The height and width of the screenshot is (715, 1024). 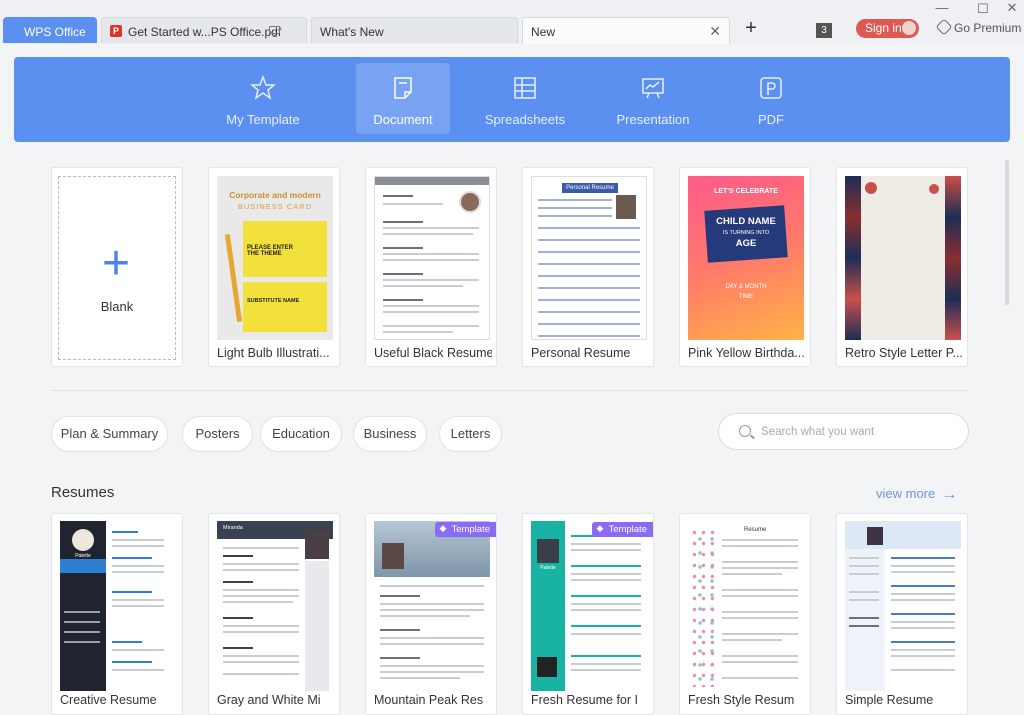 I want to click on resume-card: Template Mountain Peak Res, so click(x=431, y=614).